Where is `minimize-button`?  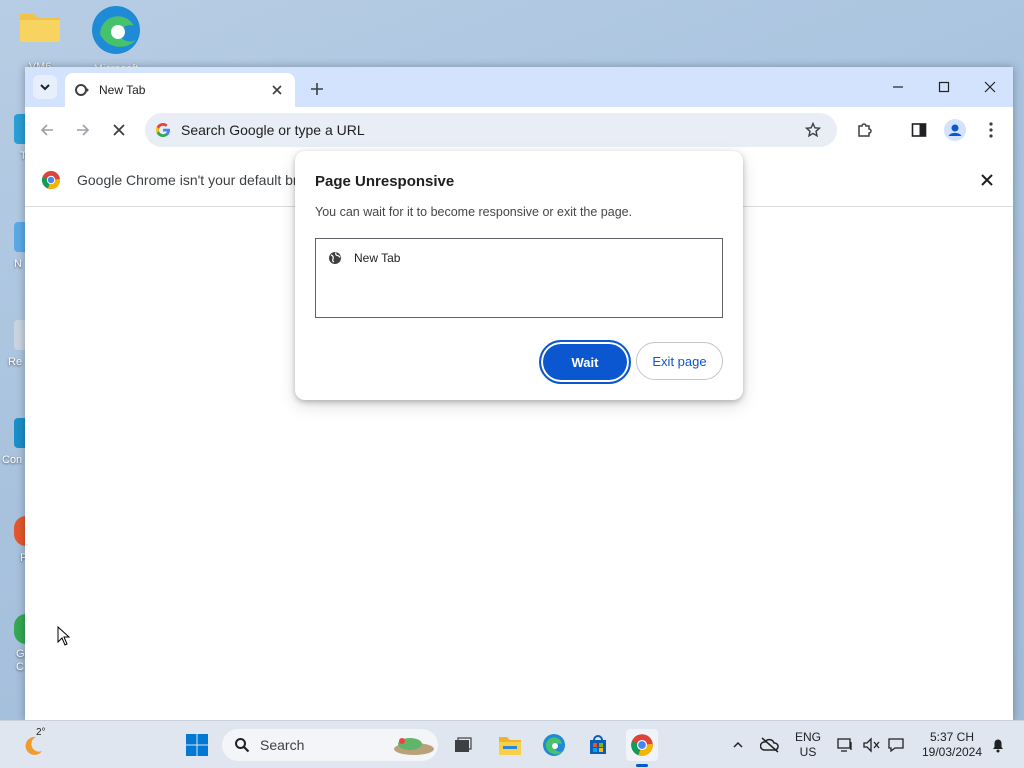
minimize-button is located at coordinates (898, 87).